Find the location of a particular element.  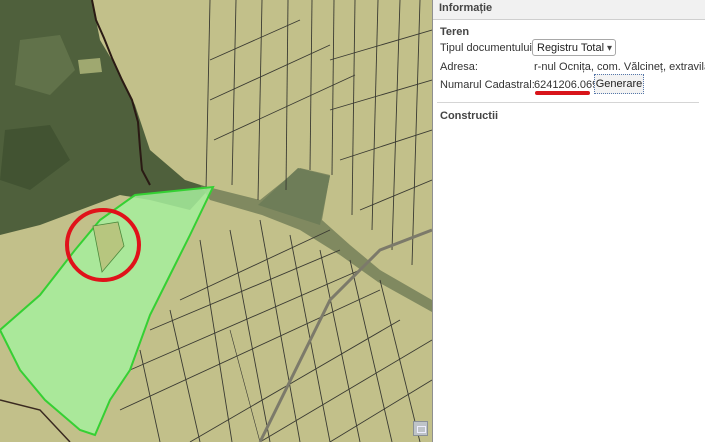

layers-icon is located at coordinates (421, 429).